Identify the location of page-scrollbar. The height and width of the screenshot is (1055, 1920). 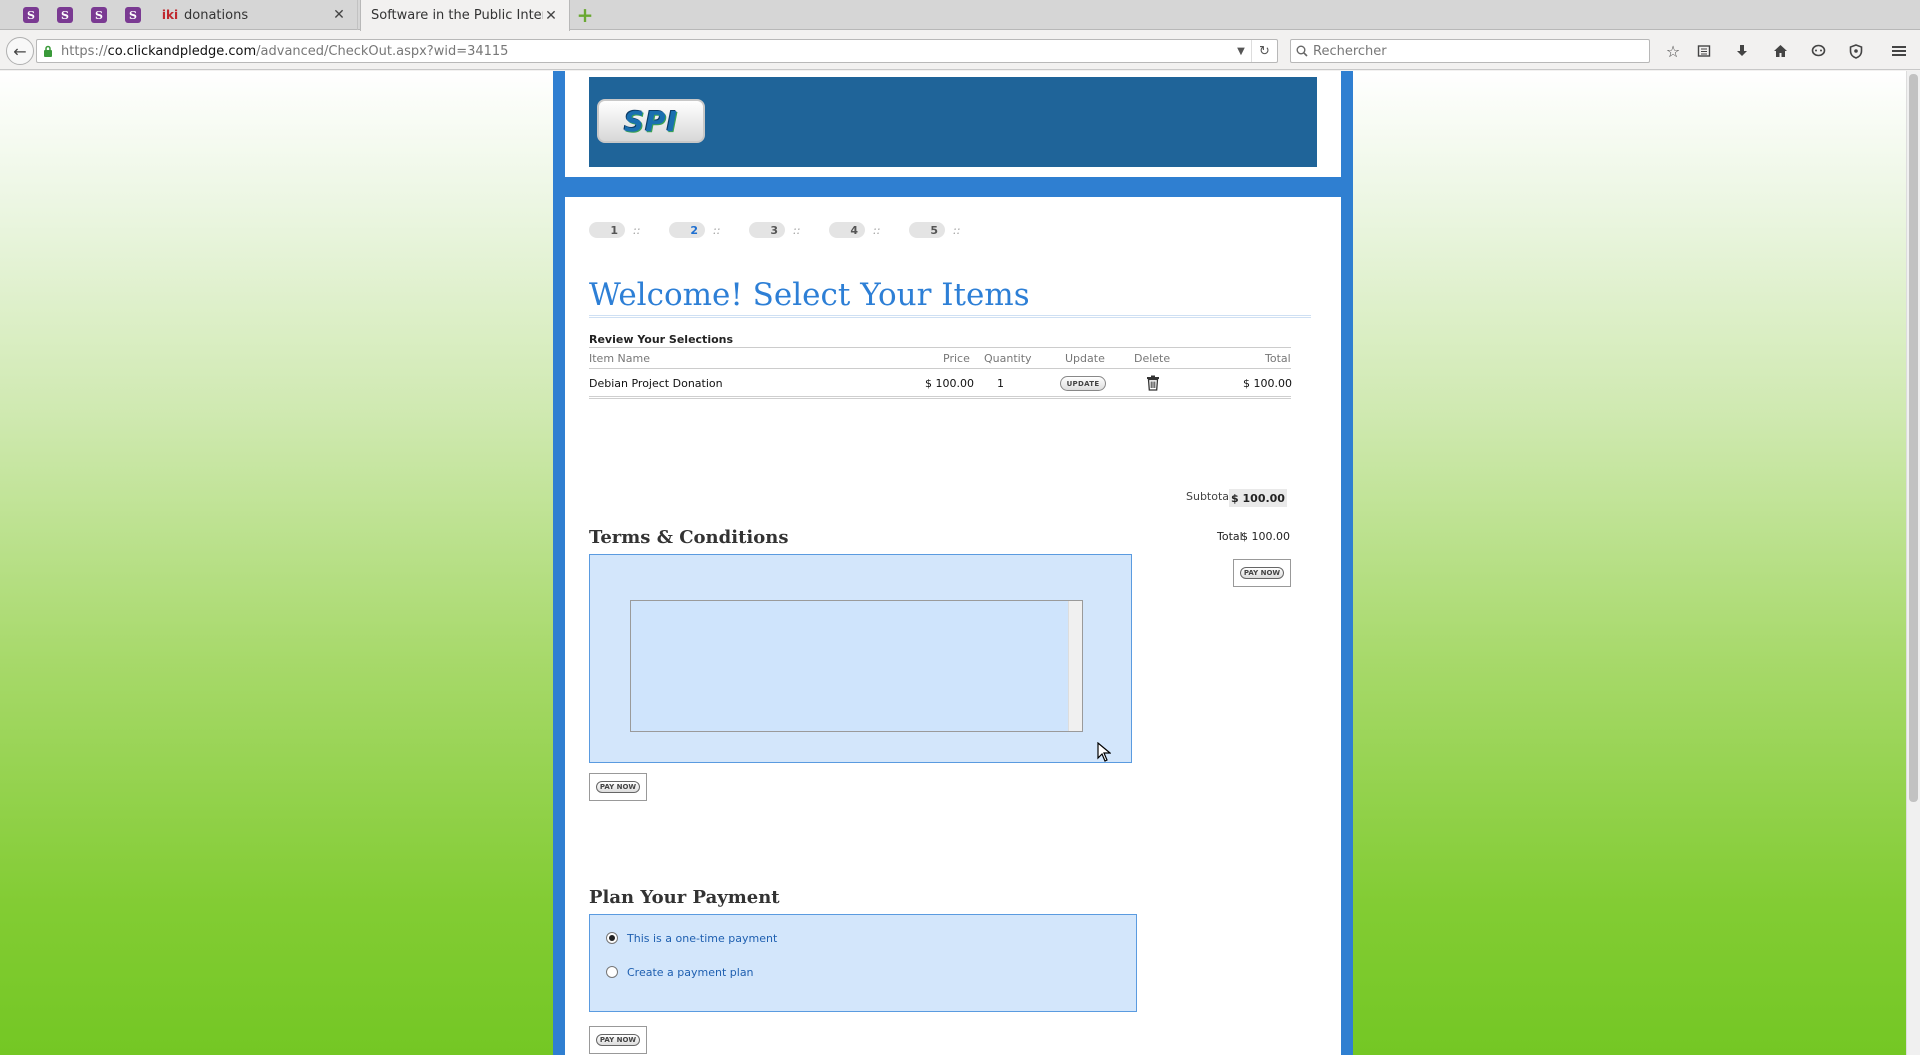
(1913, 563).